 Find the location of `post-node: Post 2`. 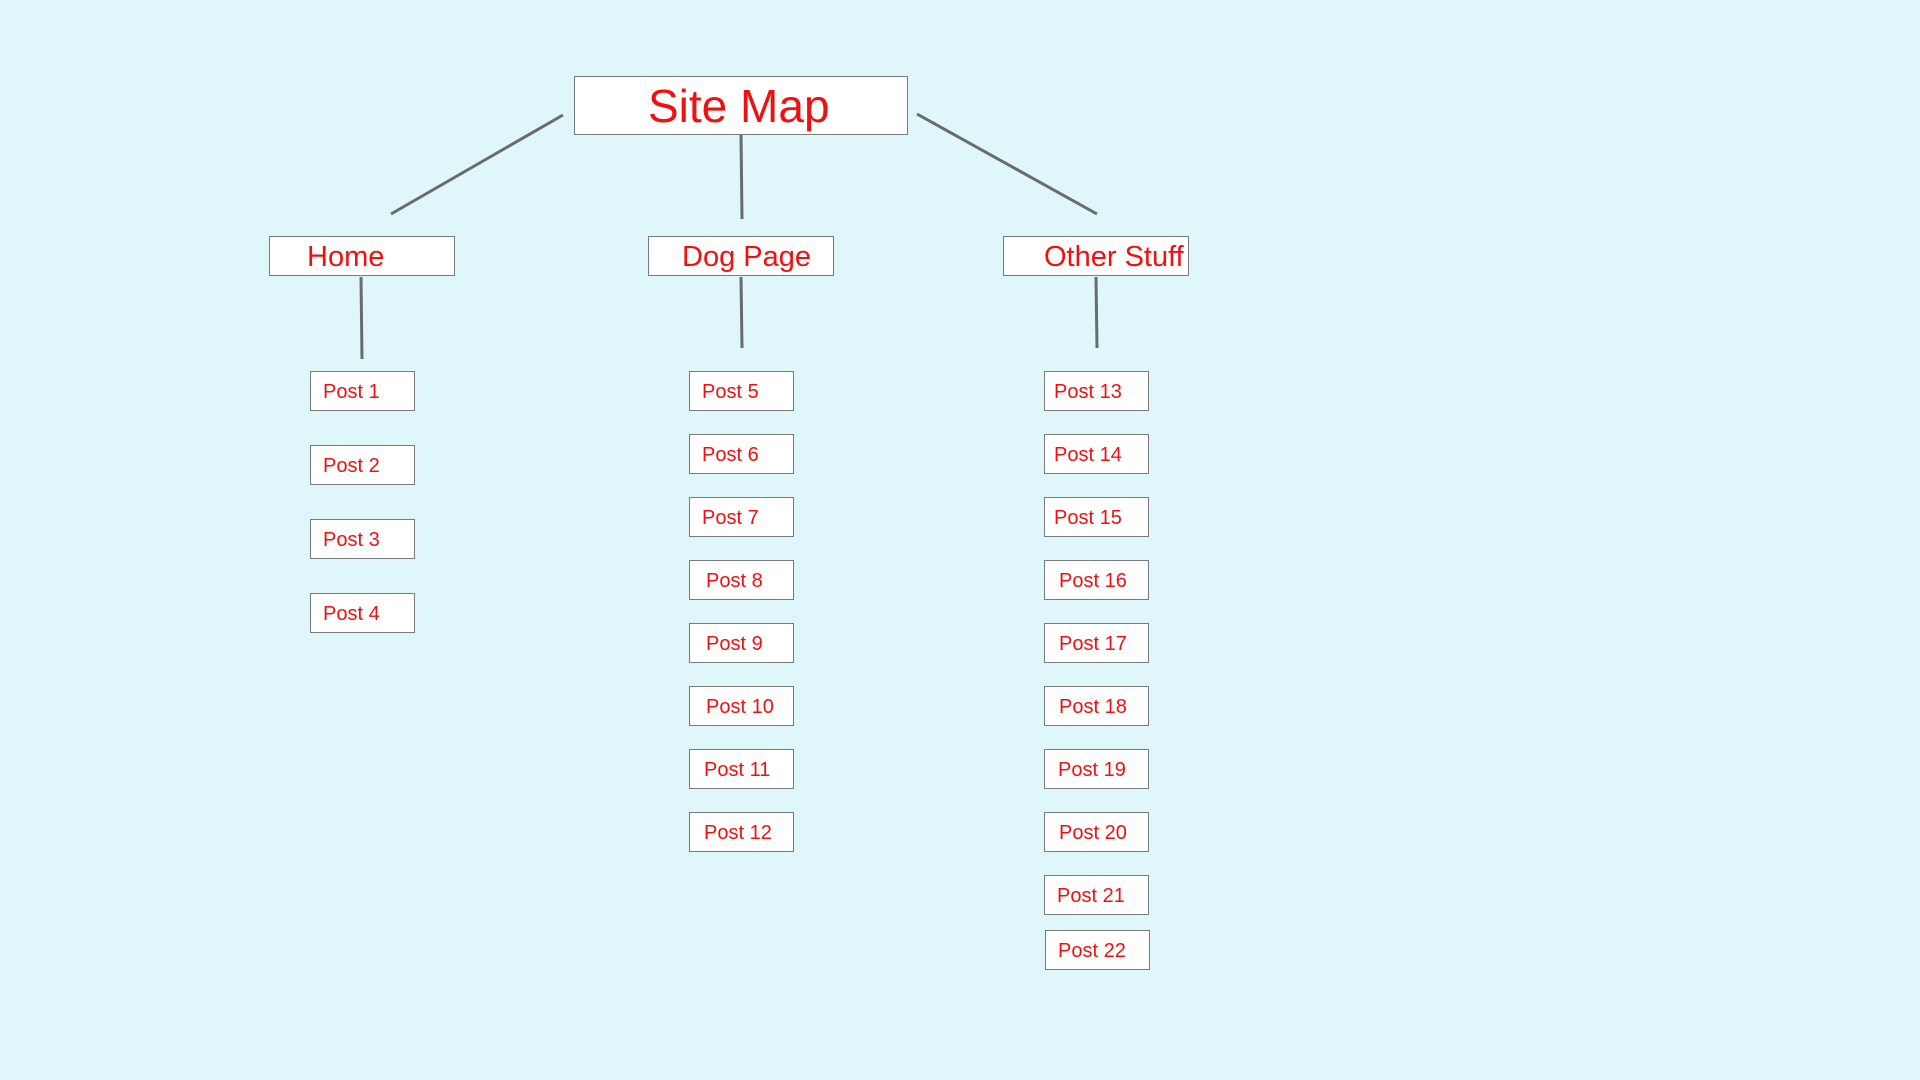

post-node: Post 2 is located at coordinates (362, 465).